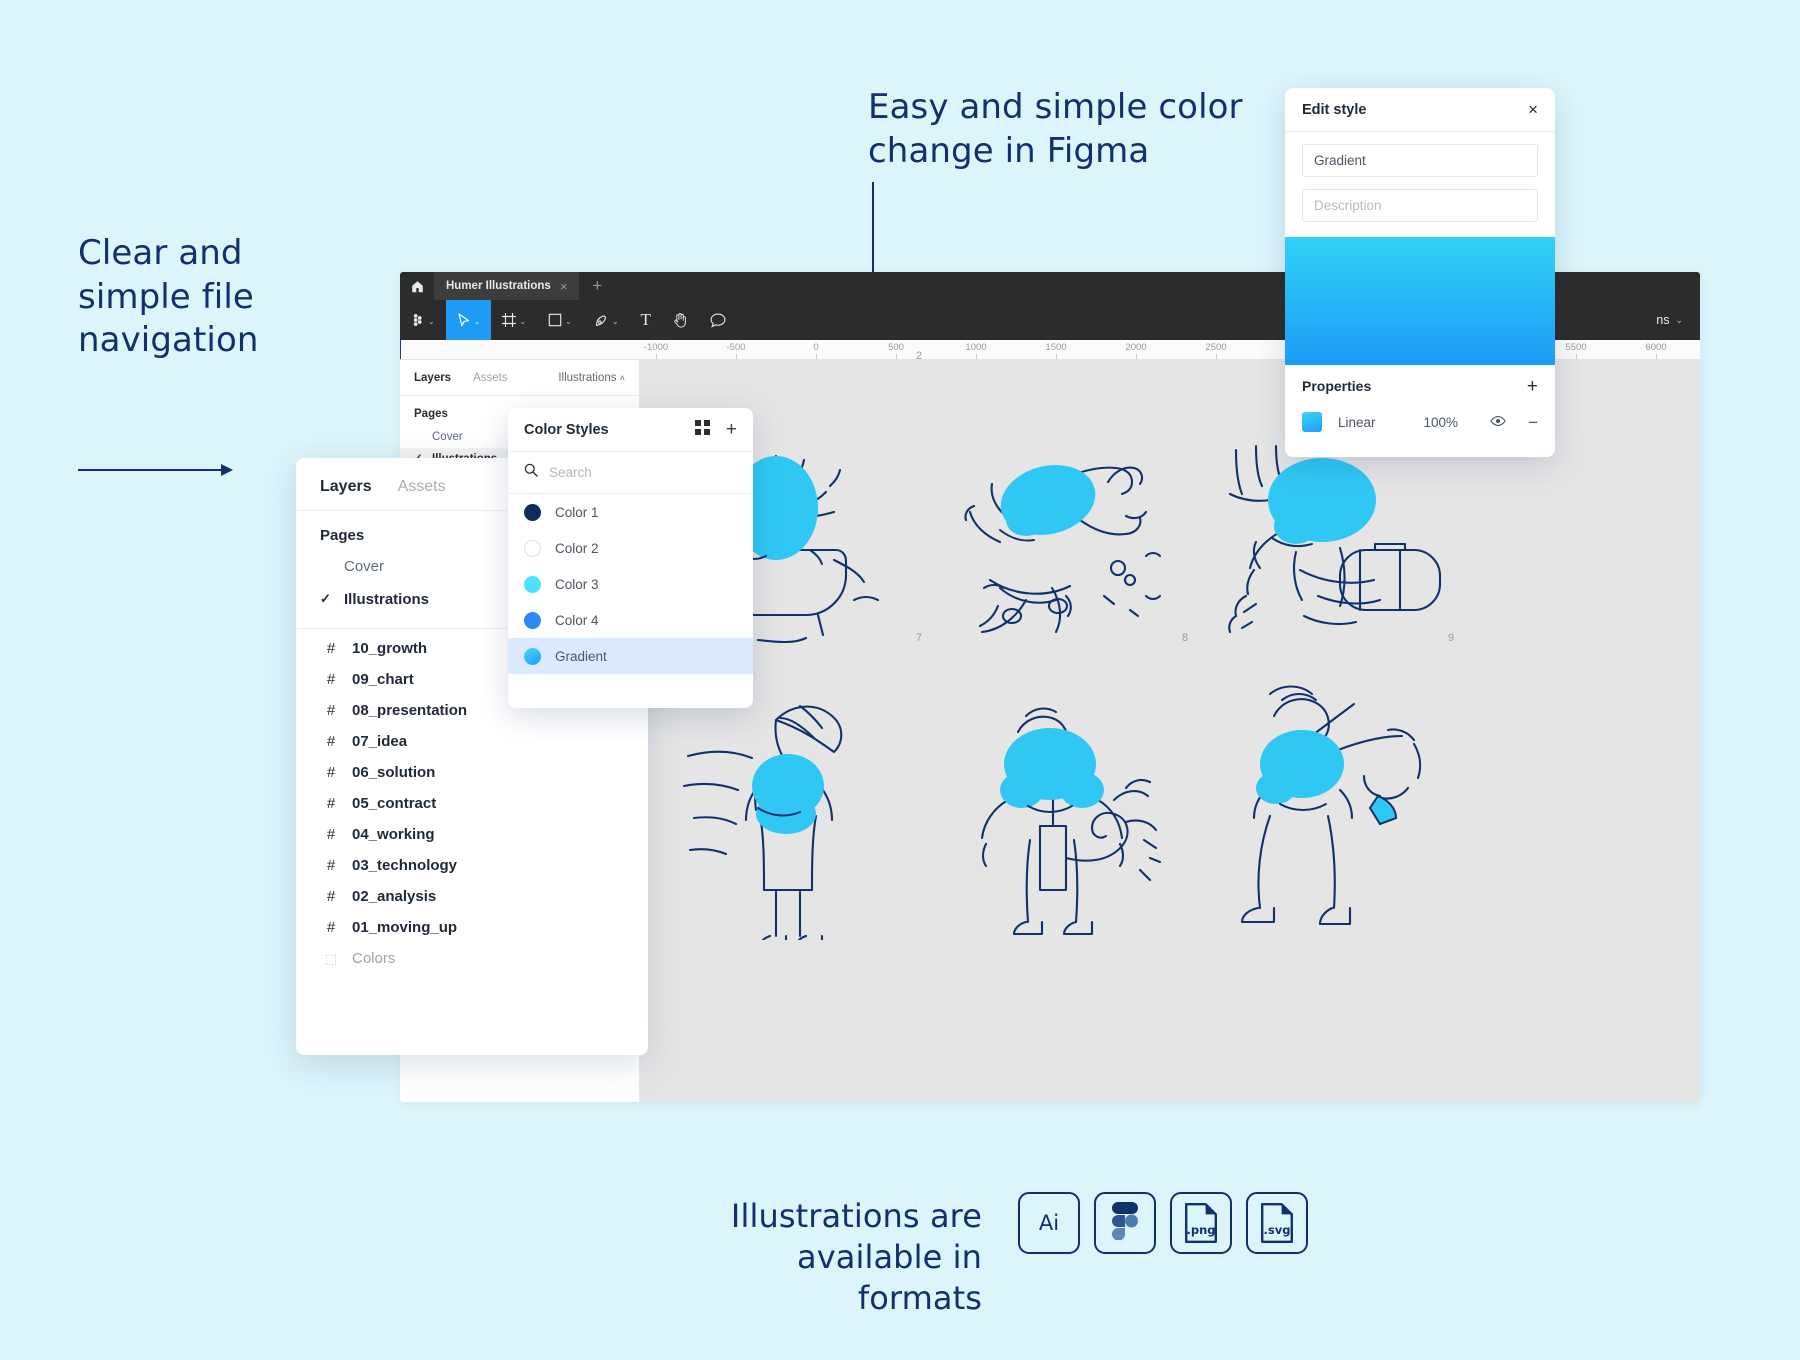  What do you see at coordinates (919, 638) in the screenshot?
I see `frame-number: 7` at bounding box center [919, 638].